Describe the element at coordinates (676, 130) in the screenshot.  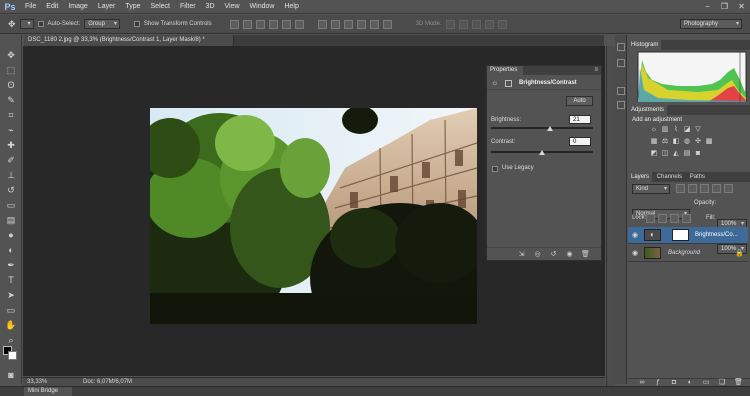
I see `curves-icon: ⌇` at that location.